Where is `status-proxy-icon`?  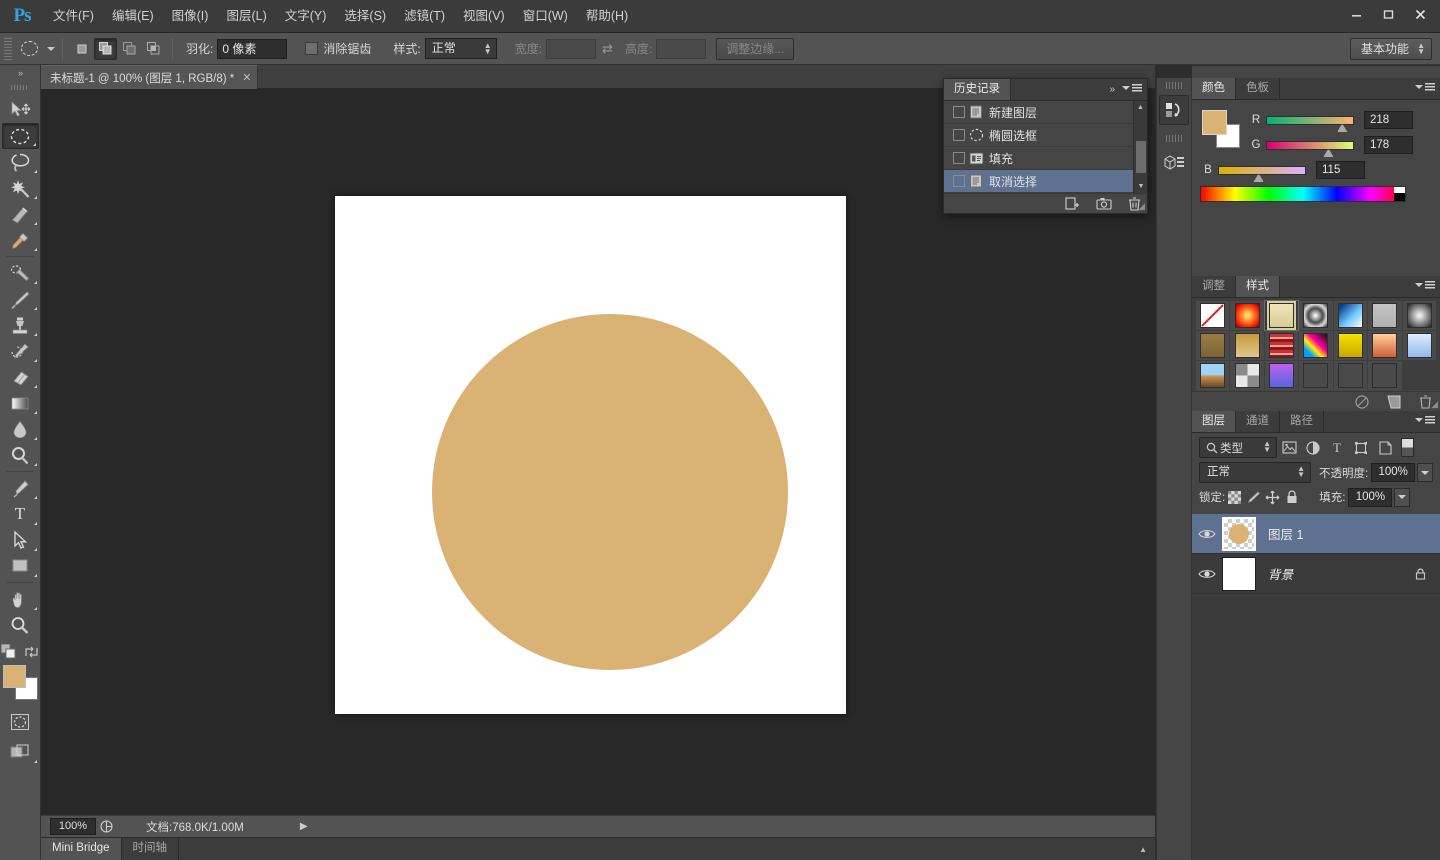 status-proxy-icon is located at coordinates (106, 826).